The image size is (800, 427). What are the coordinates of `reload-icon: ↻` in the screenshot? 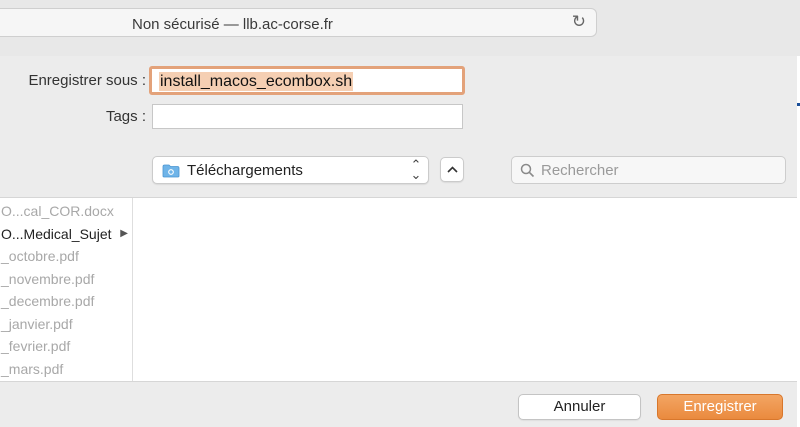 It's located at (579, 22).